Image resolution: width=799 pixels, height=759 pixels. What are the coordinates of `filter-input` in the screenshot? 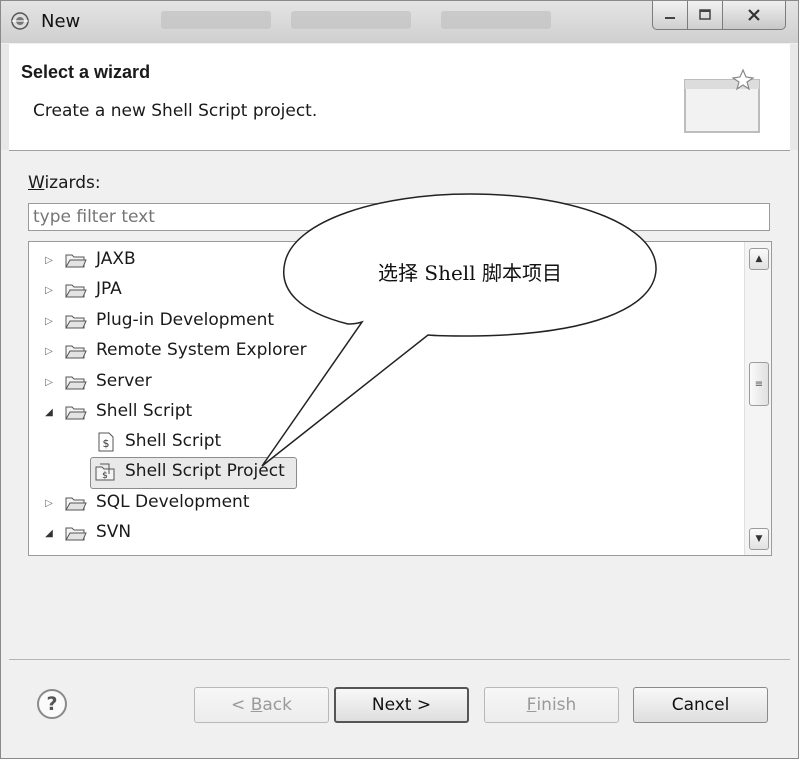 It's located at (399, 217).